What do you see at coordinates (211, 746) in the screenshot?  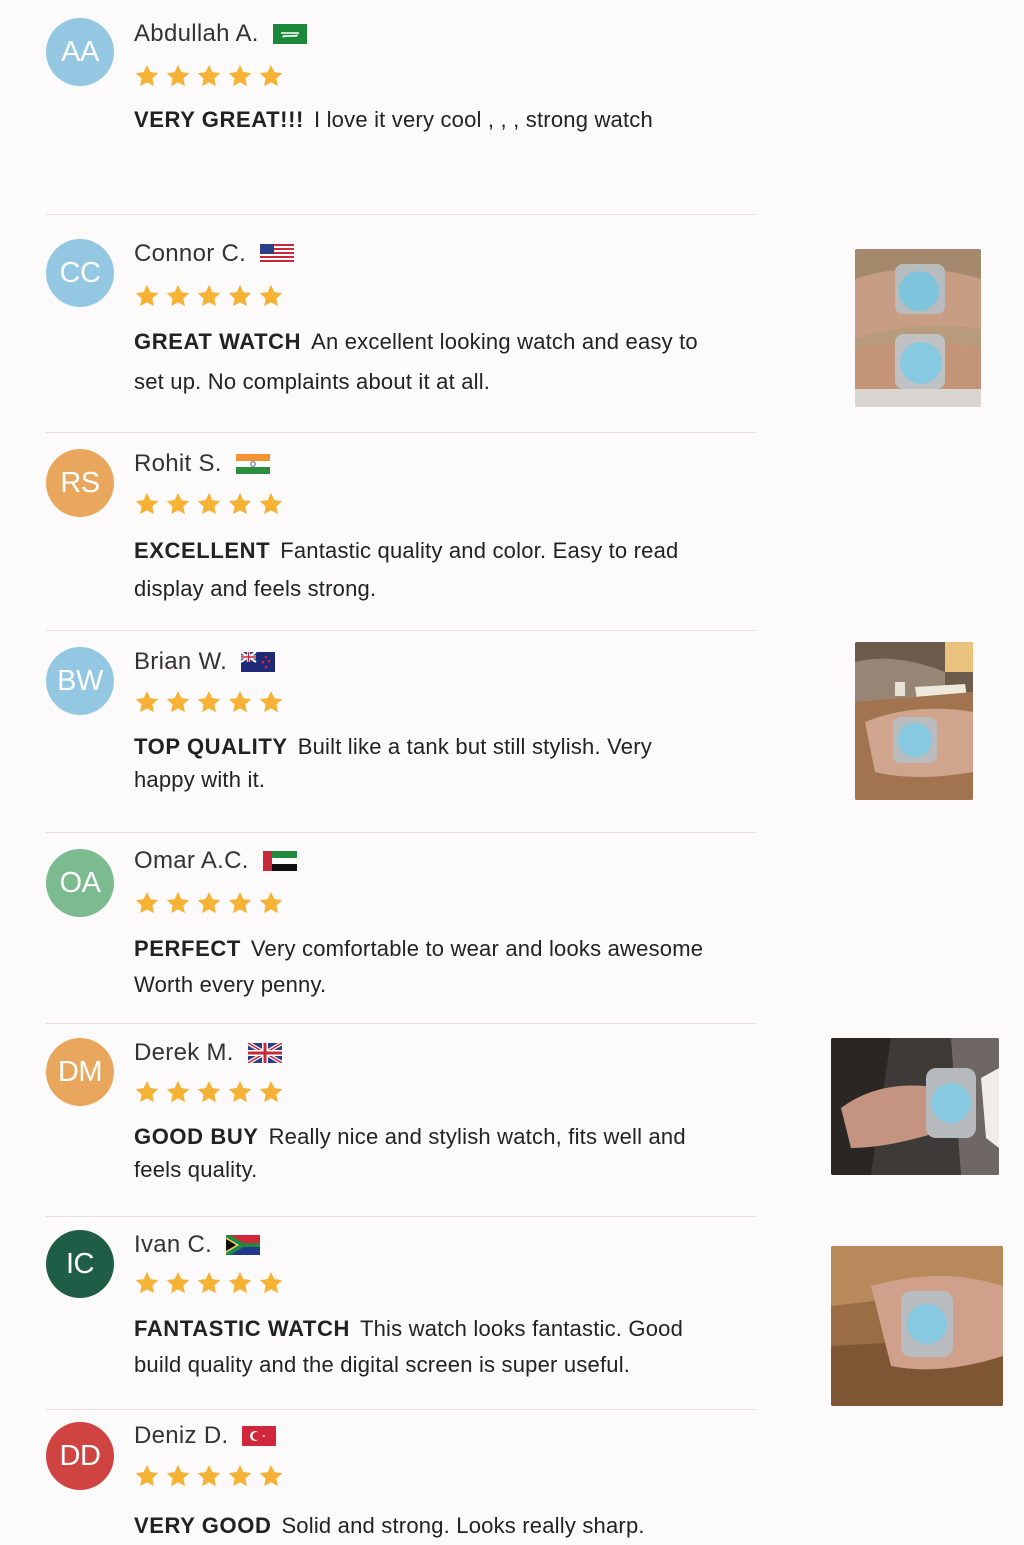 I see `review-title: TOP QUALITY` at bounding box center [211, 746].